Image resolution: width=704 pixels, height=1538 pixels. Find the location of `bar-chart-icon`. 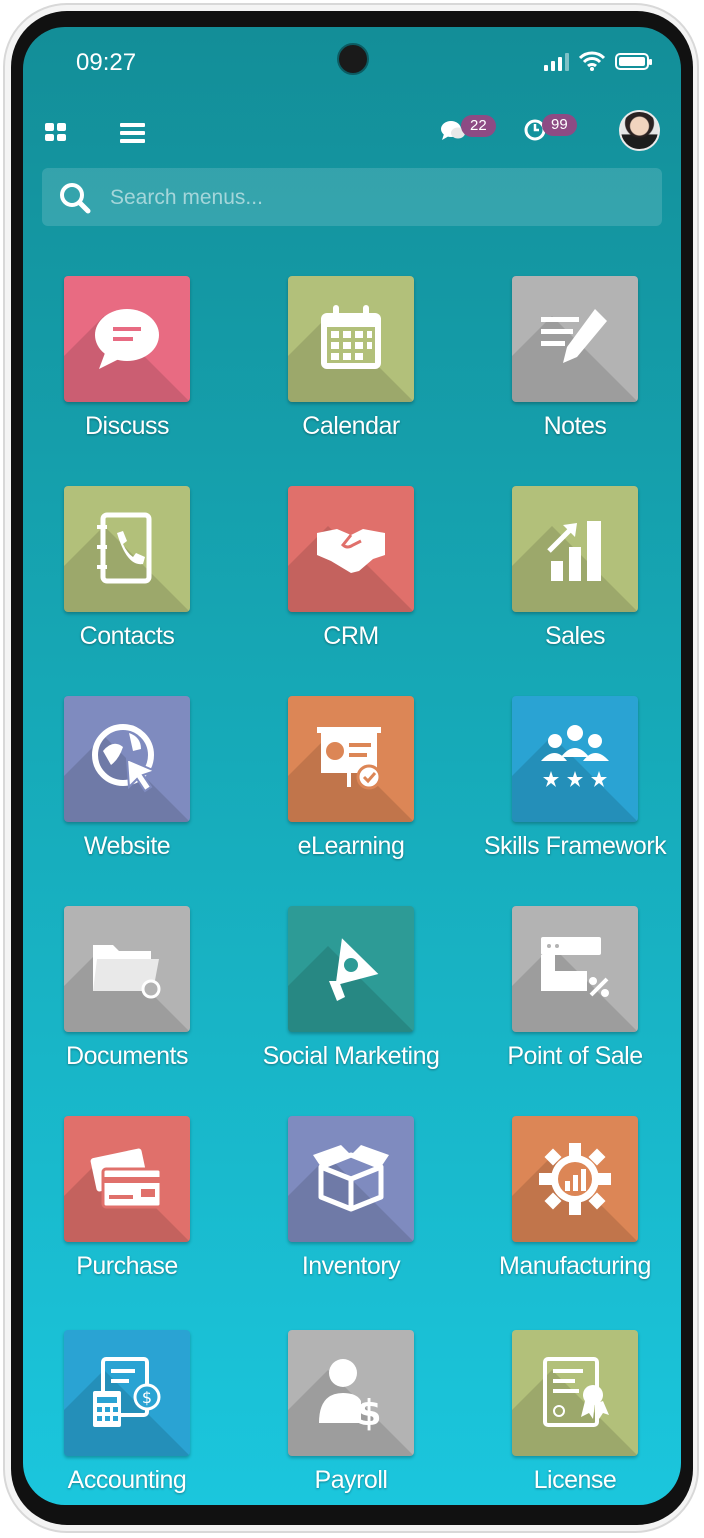

bar-chart-icon is located at coordinates (574, 551).